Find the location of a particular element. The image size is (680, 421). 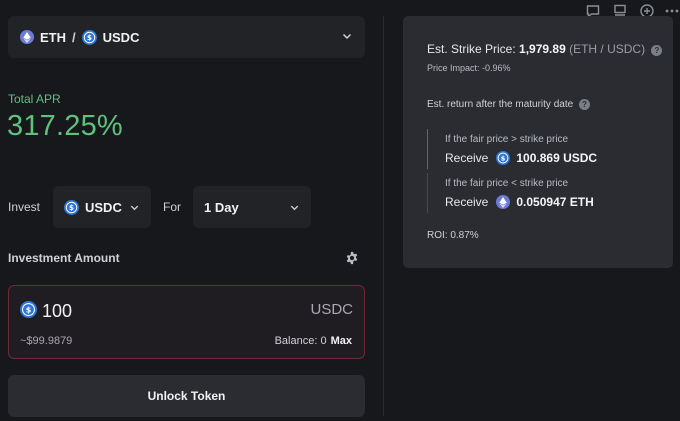

for-label: For is located at coordinates (172, 207).